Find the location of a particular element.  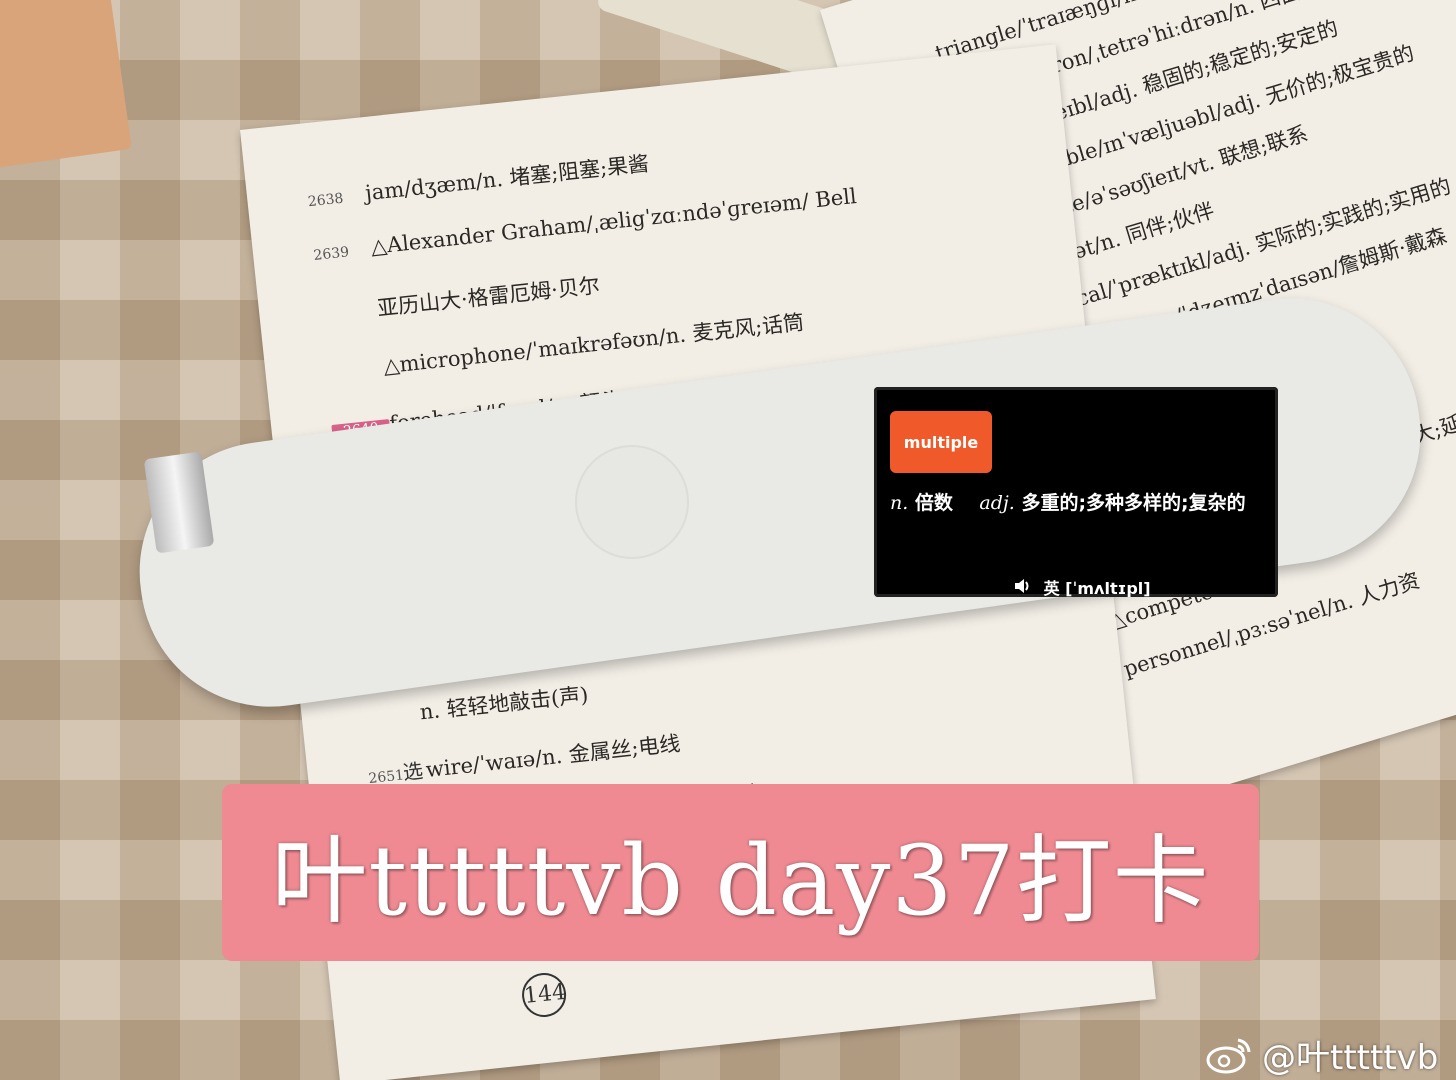

word-badge: multiple is located at coordinates (941, 442).